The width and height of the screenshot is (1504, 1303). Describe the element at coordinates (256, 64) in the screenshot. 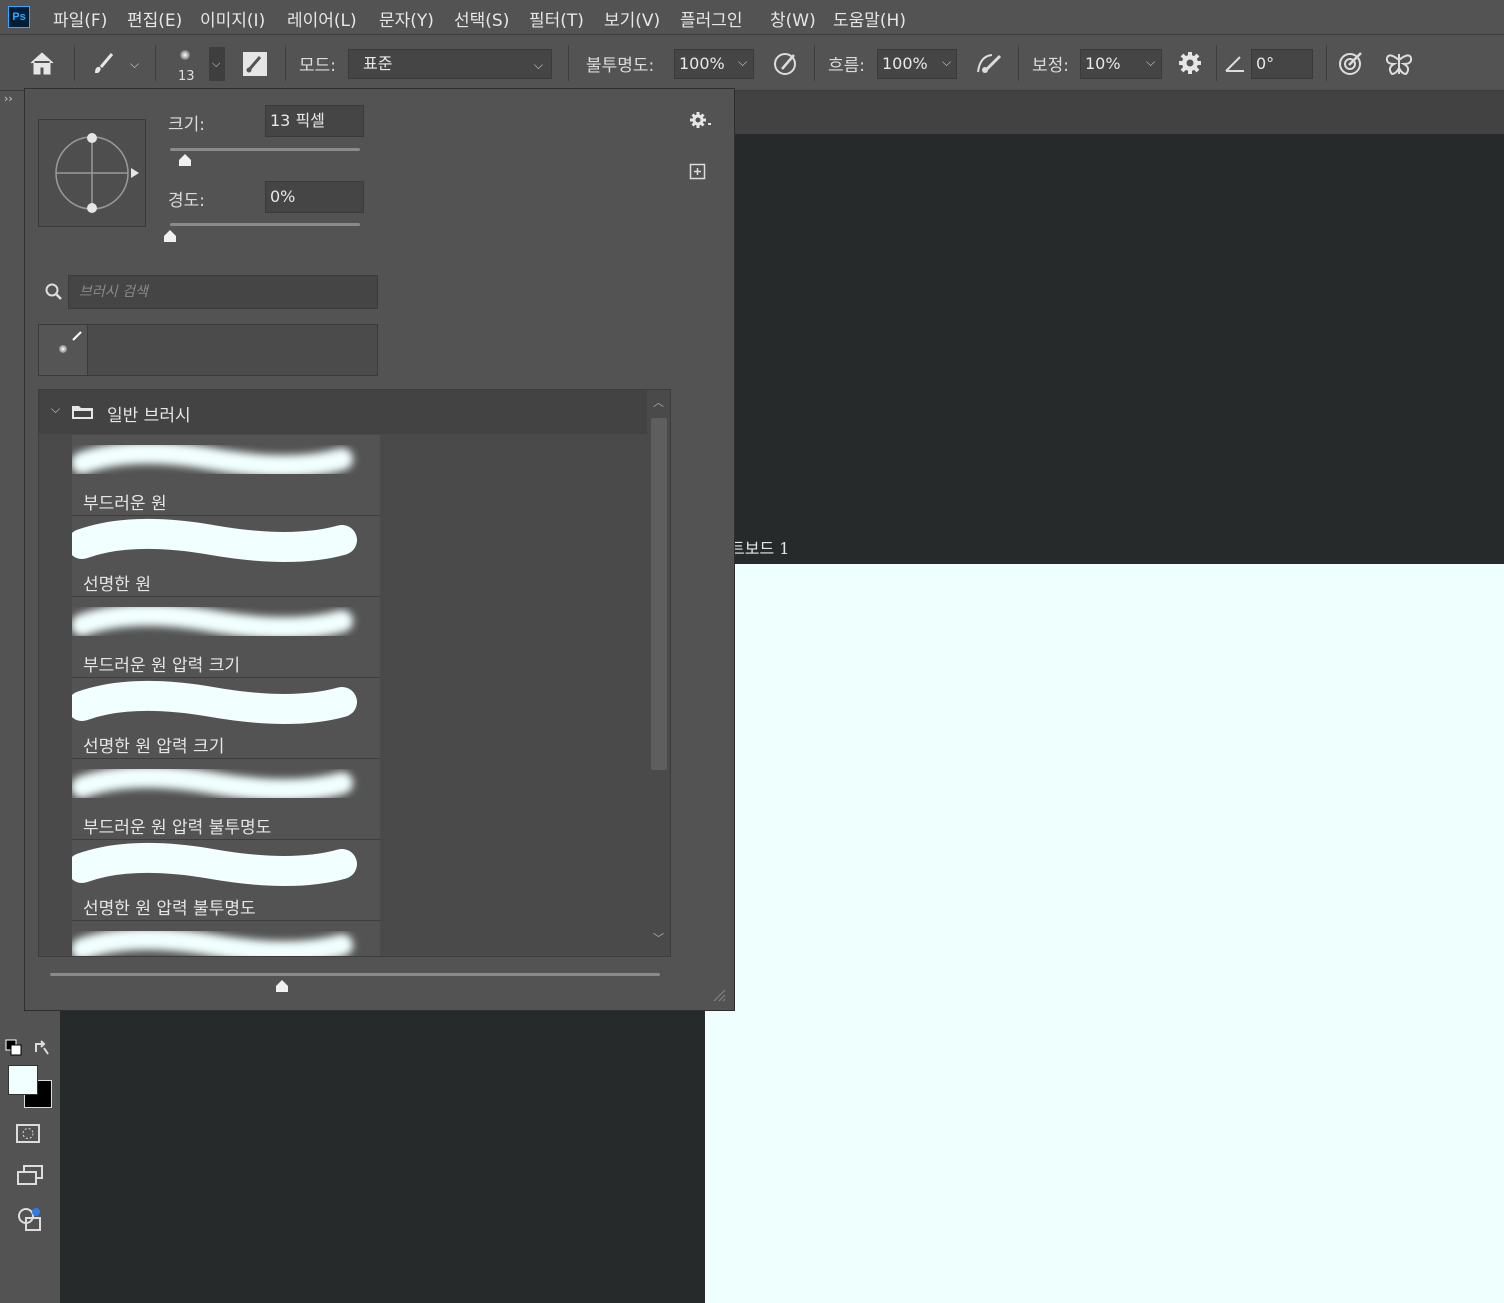

I see `brush-settings-panel-icon` at that location.